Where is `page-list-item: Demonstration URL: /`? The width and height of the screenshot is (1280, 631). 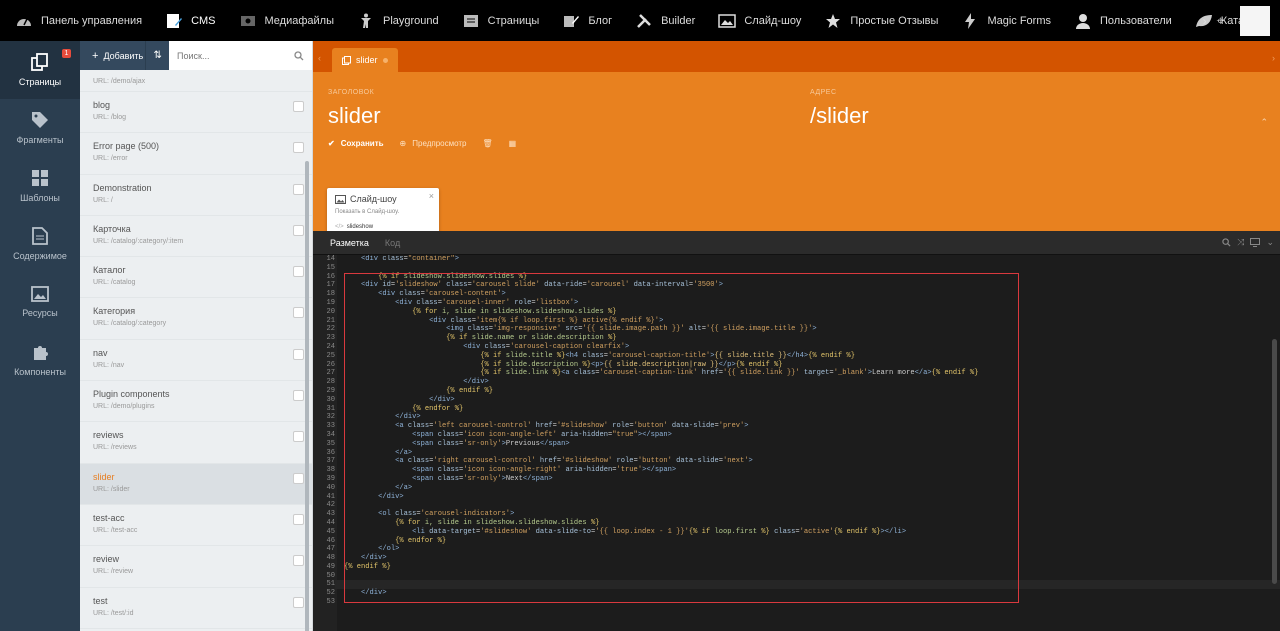 page-list-item: Demonstration URL: / is located at coordinates (196, 195).